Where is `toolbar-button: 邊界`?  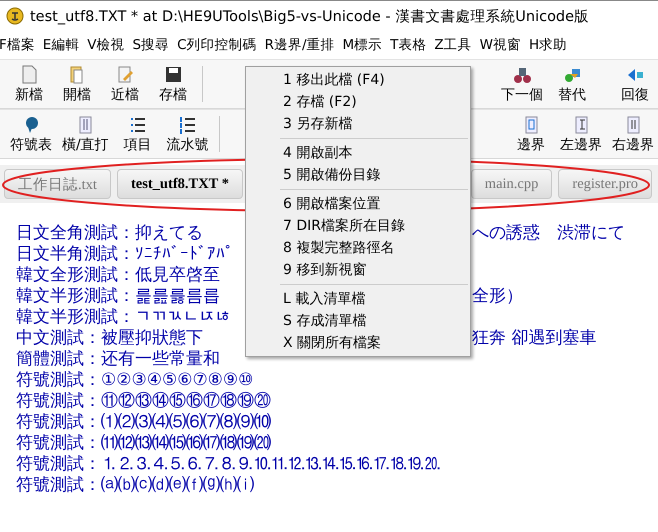
toolbar-button: 邊界 is located at coordinates (531, 134).